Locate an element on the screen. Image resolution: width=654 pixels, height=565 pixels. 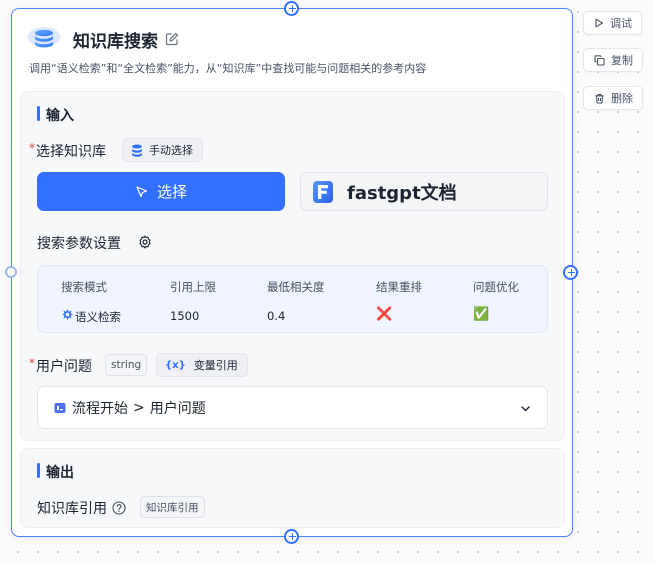
database-icon is located at coordinates (44, 37).